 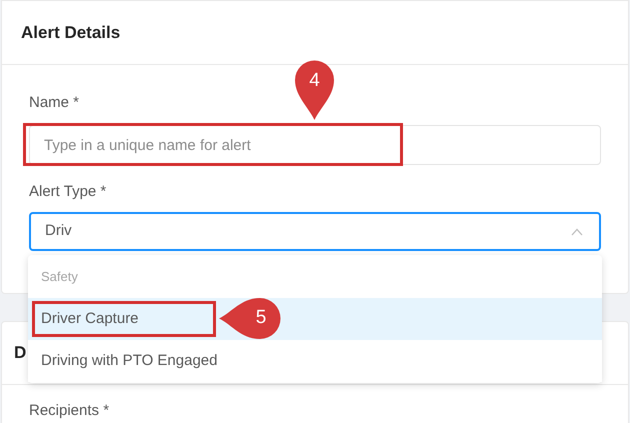 I want to click on step-marker: 5, so click(x=250, y=318).